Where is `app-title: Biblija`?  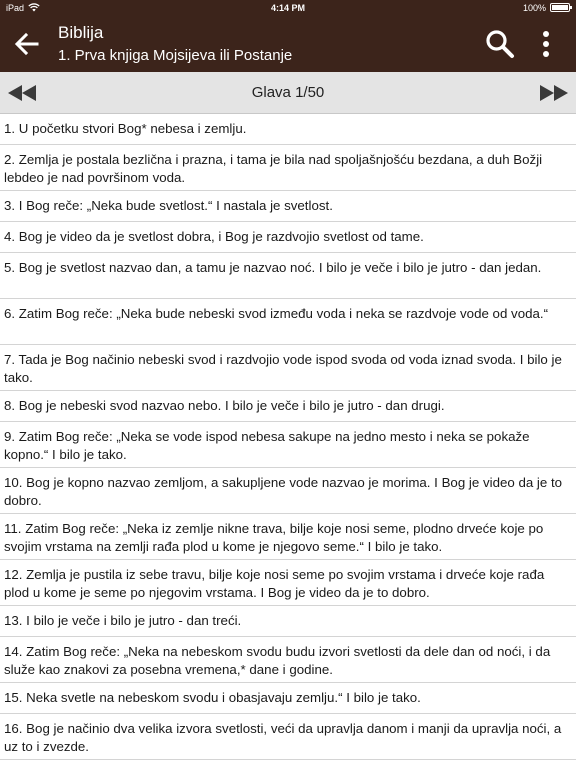
app-title: Biblija is located at coordinates (81, 32).